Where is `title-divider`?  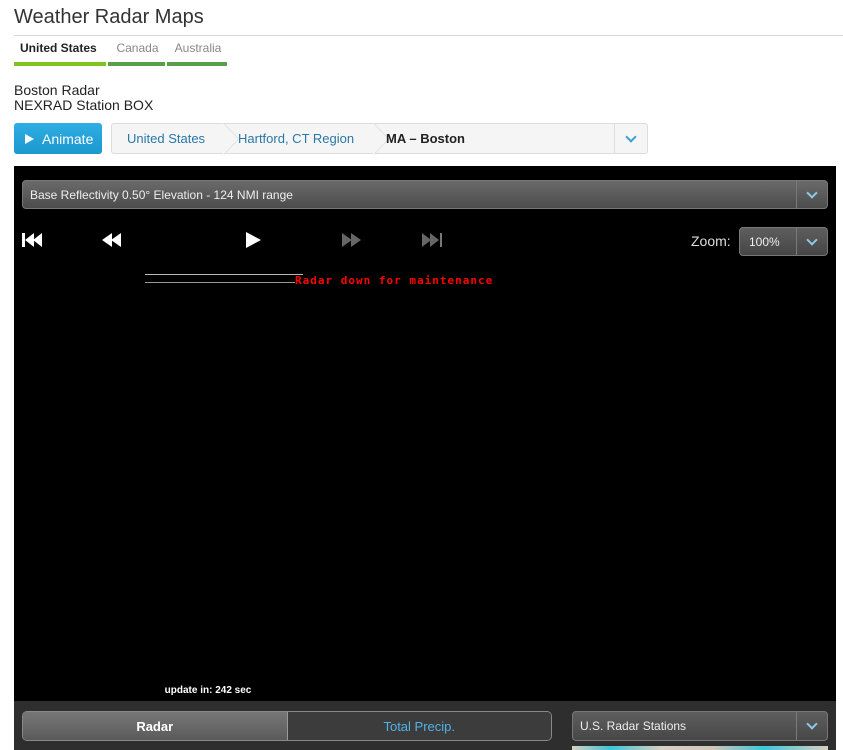 title-divider is located at coordinates (428, 35).